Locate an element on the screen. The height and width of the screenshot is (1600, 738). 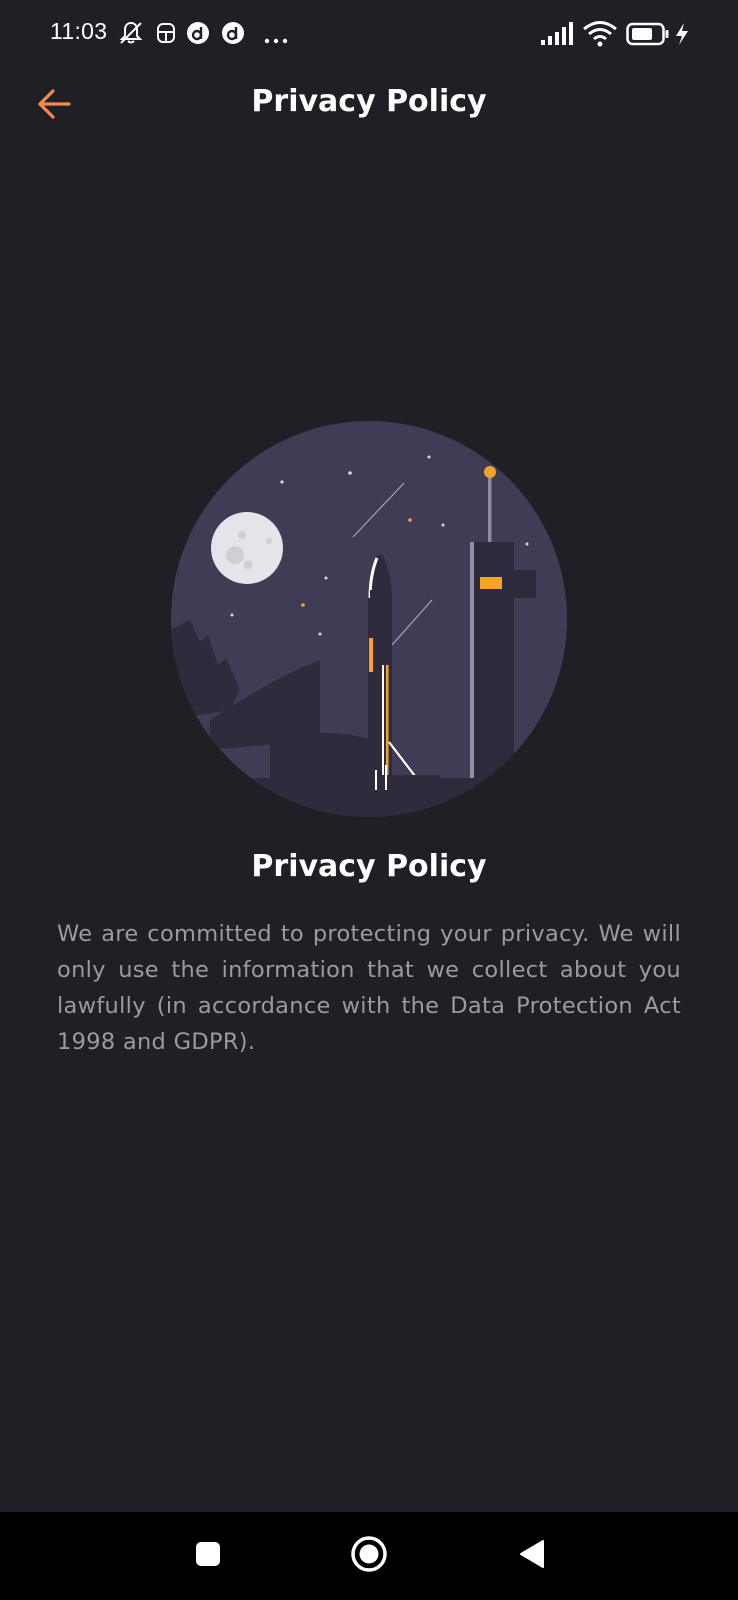
app-header: Privacy Policy is located at coordinates (369, 105).